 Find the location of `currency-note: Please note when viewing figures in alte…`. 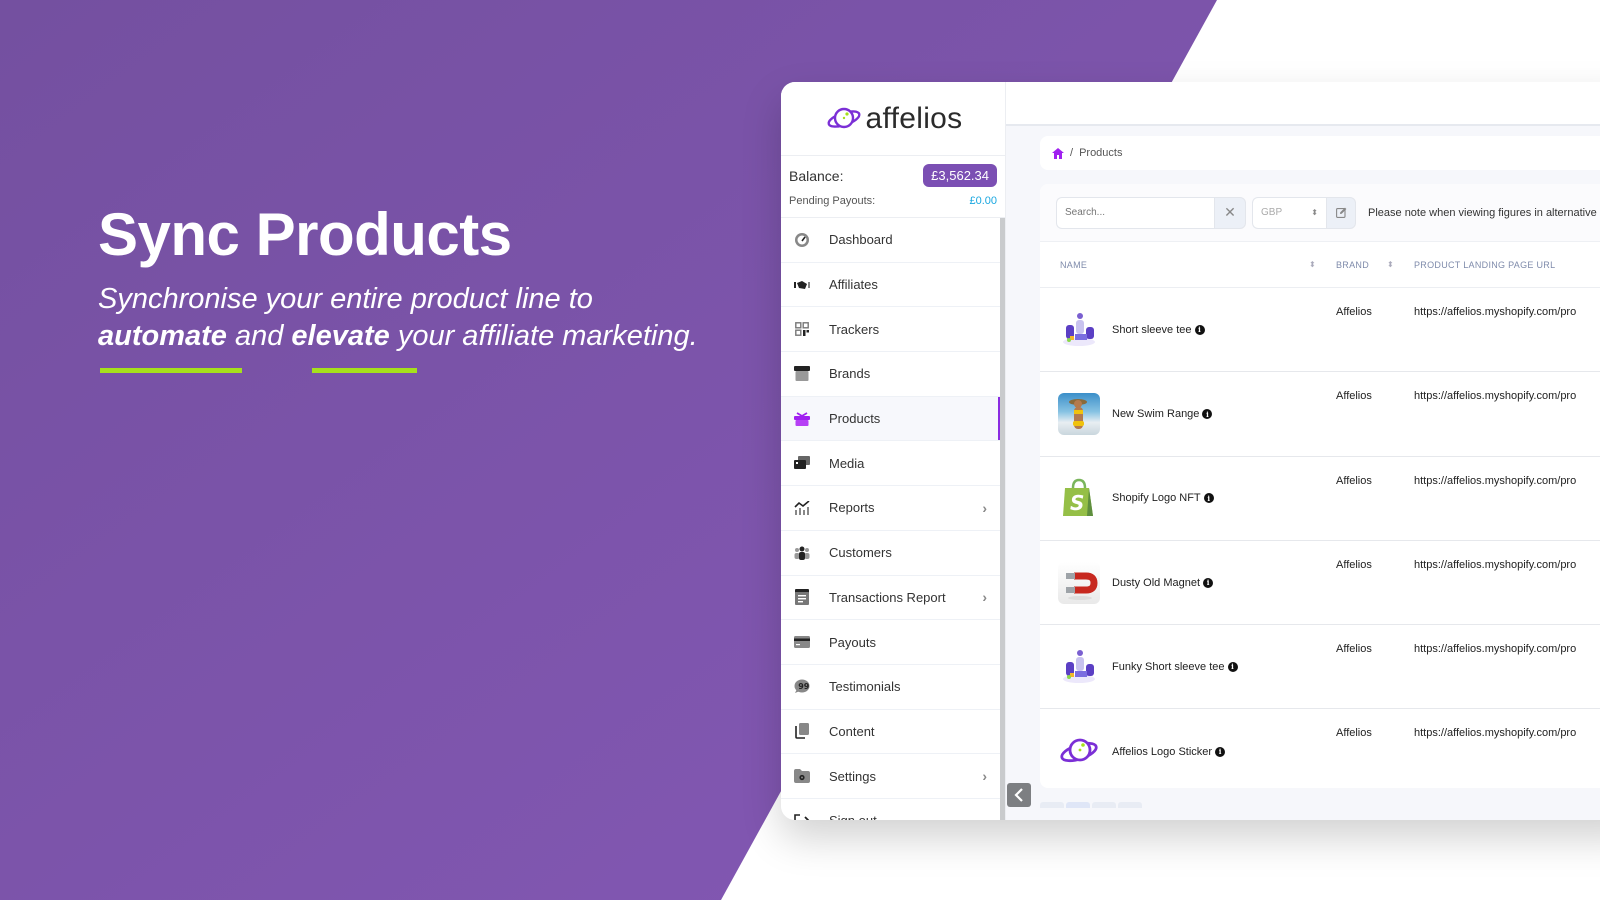

currency-note: Please note when viewing figures in alte… is located at coordinates (1482, 212).